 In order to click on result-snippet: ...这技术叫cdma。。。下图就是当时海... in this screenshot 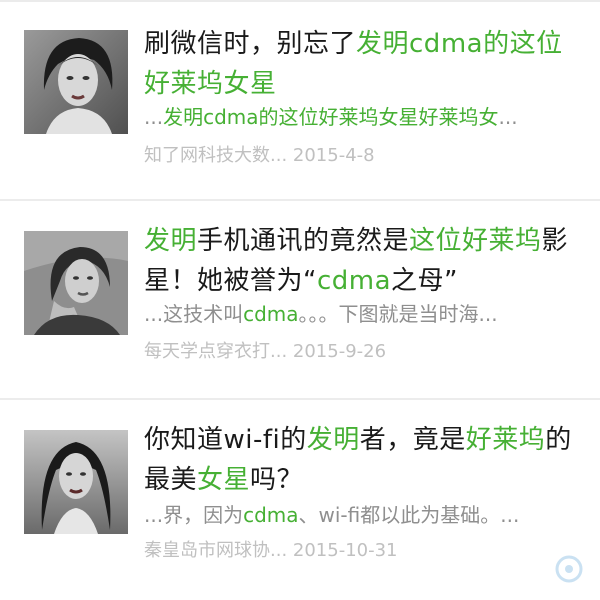, I will do `click(364, 314)`.